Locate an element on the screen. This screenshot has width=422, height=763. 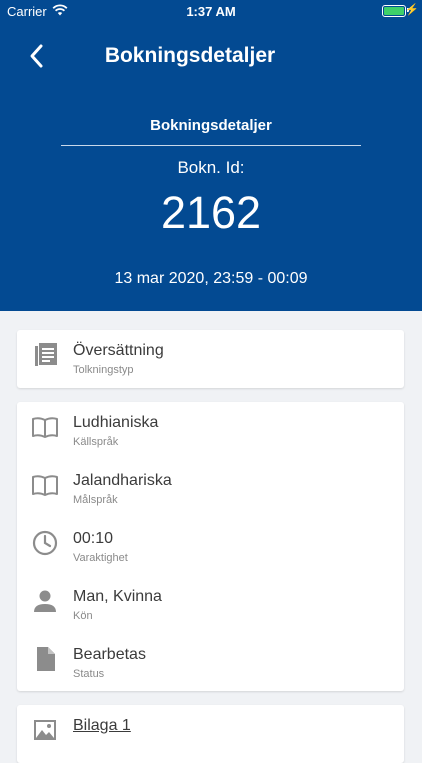
interpretation-row: Översättning Tolkningstyp is located at coordinates (210, 359).